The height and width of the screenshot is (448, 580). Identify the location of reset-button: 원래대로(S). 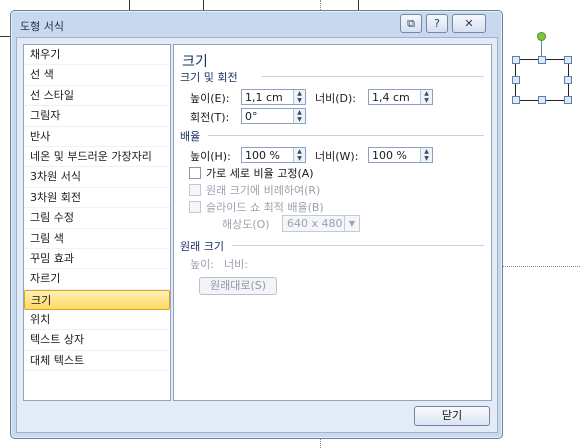
(238, 286).